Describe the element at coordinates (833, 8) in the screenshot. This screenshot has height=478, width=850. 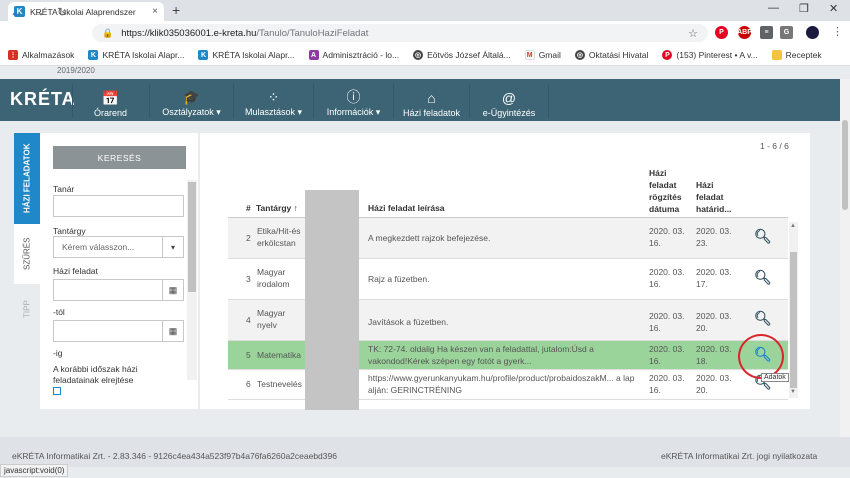
I see `close-window-icon: ✕` at that location.